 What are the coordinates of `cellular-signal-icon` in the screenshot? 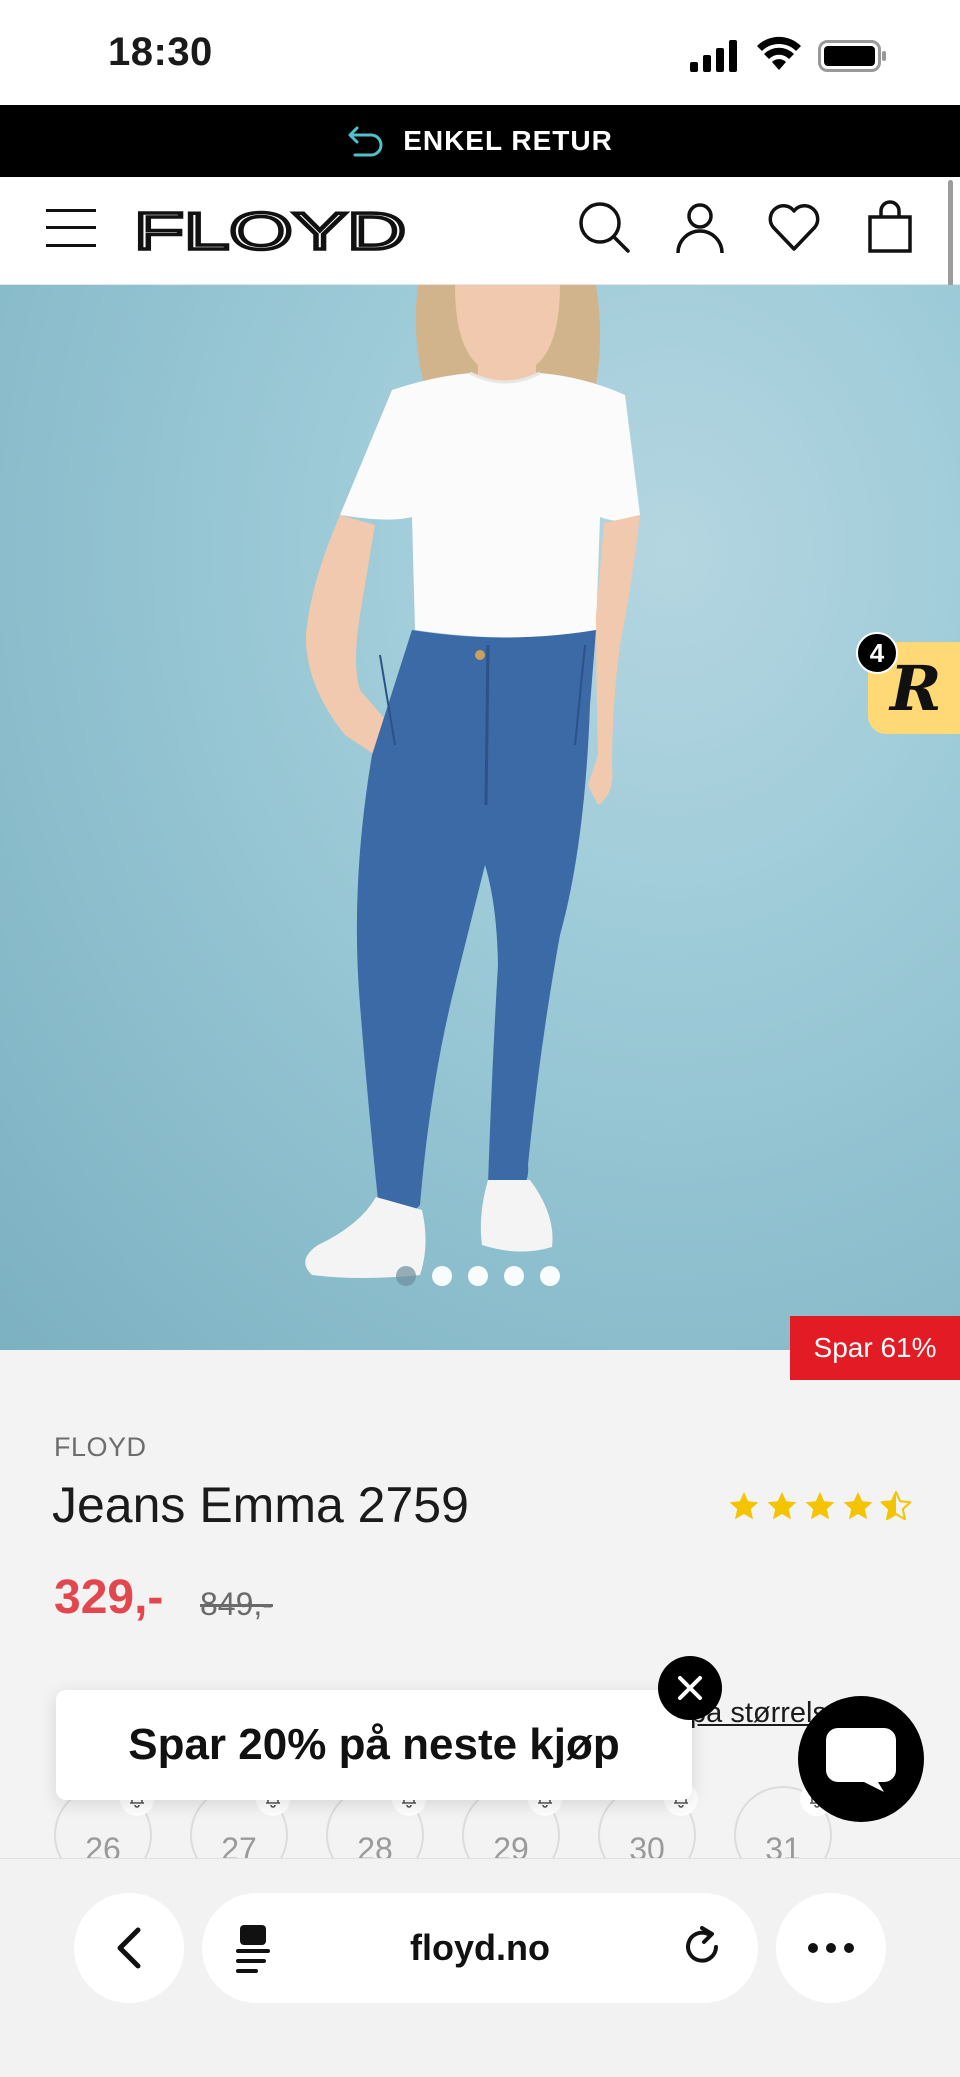 It's located at (713, 56).